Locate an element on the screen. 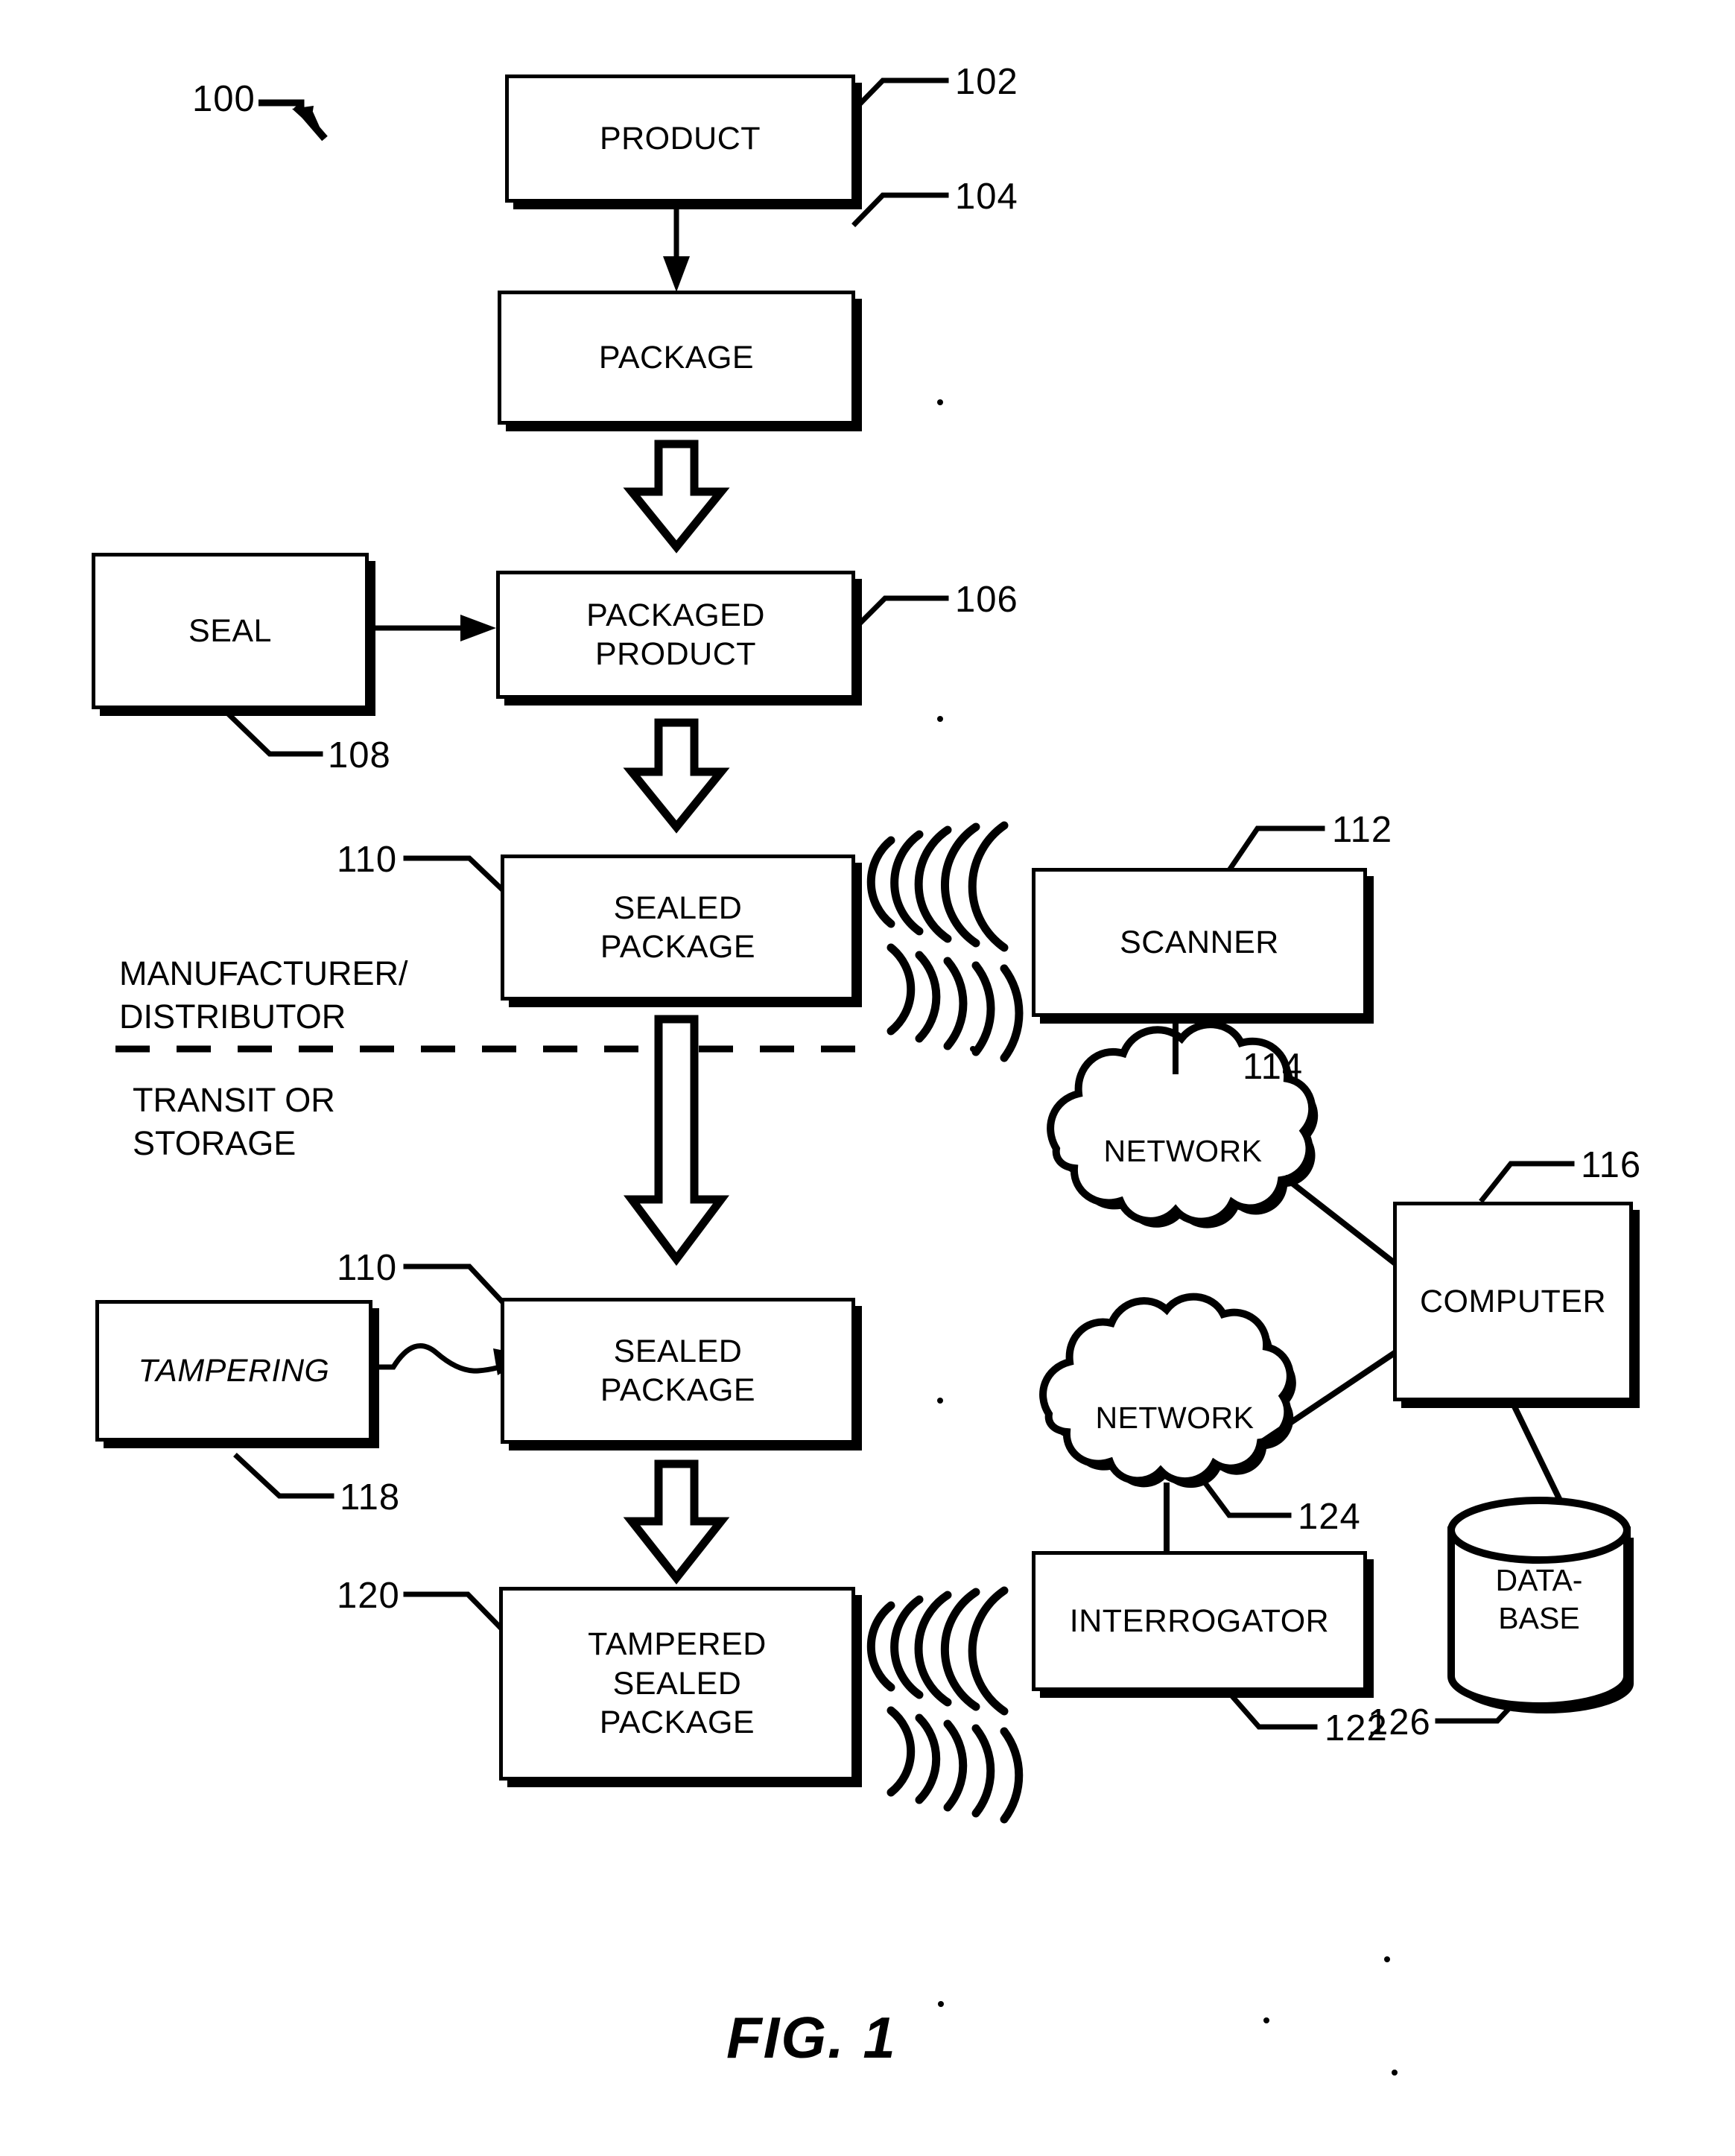 The image size is (1735, 2156). wavy-arrow-tampering-to-sealed-package is located at coordinates (444, 1358).